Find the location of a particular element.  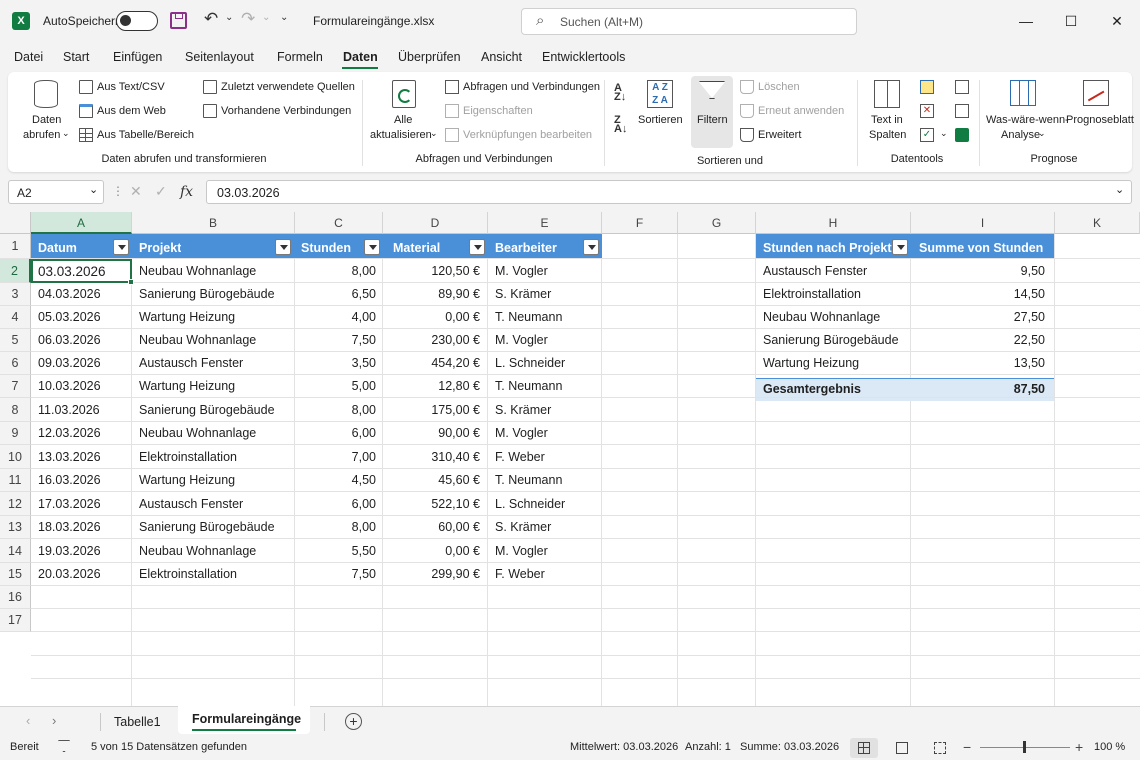

tab-seitenlayout: Seitenlayout is located at coordinates (219, 57).